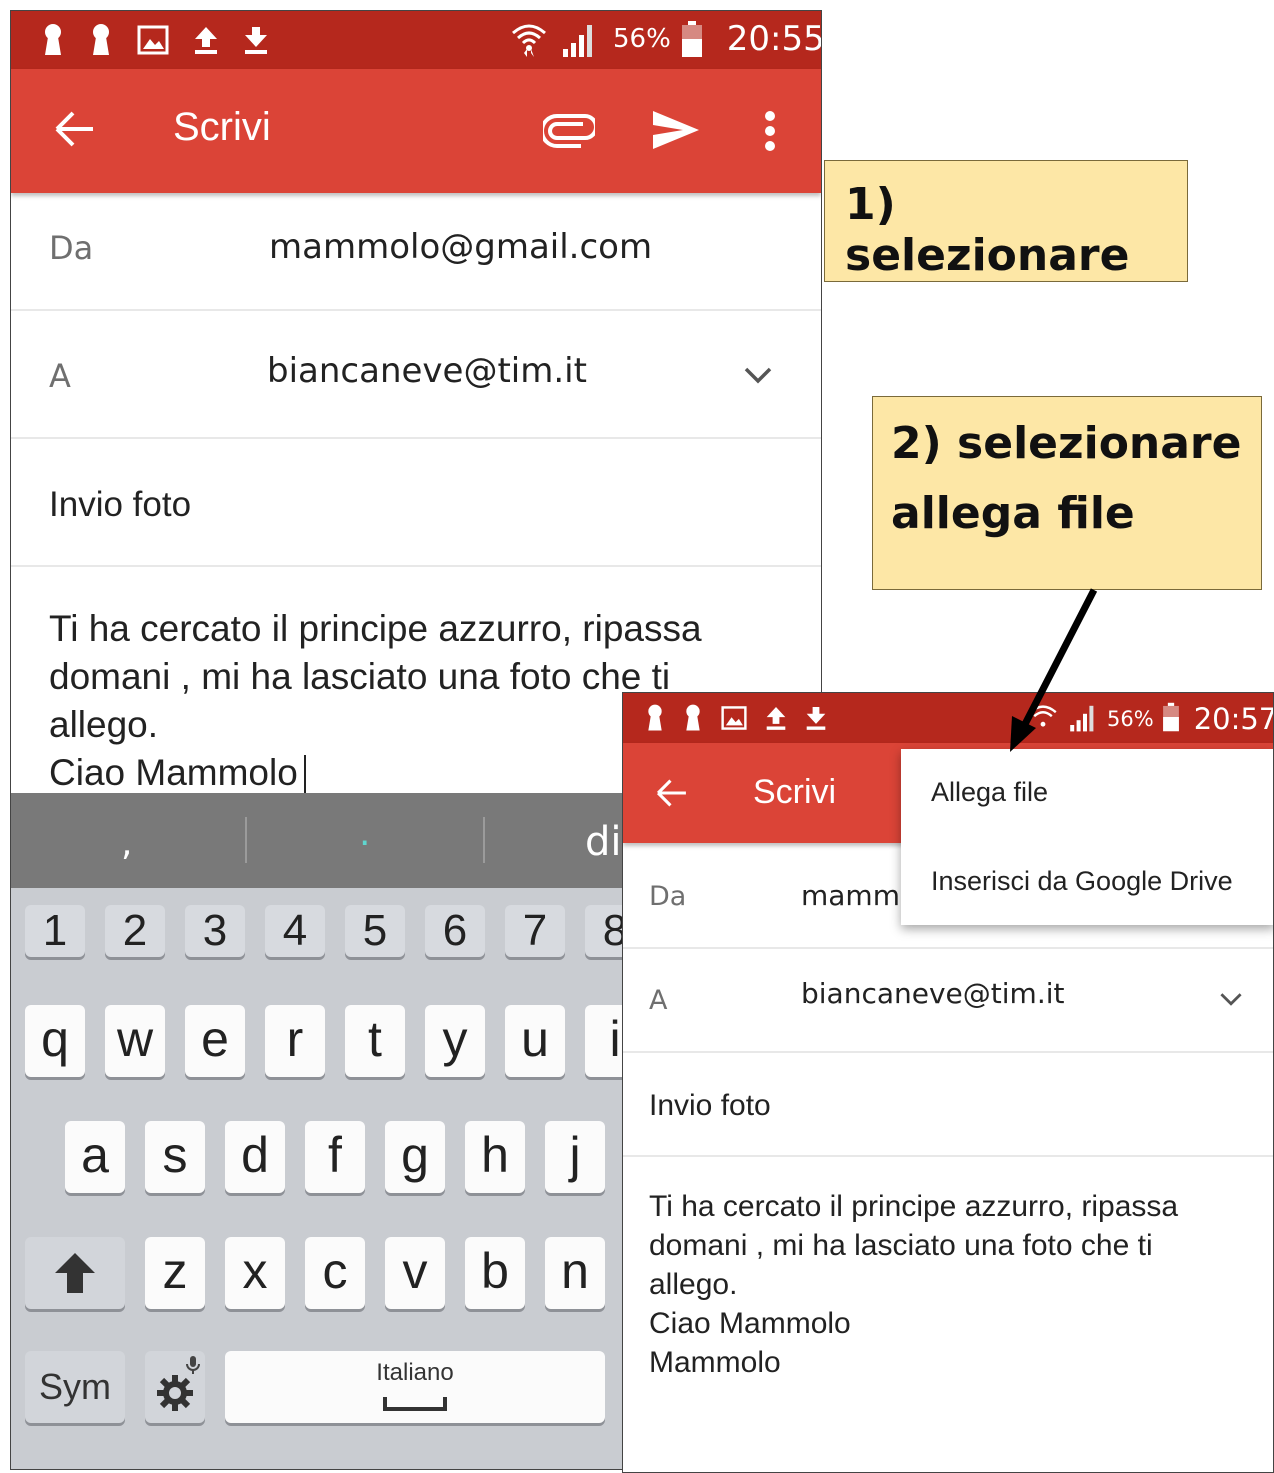 The image size is (1274, 1473). Describe the element at coordinates (603, 842) in the screenshot. I see `suggestion: di` at that location.